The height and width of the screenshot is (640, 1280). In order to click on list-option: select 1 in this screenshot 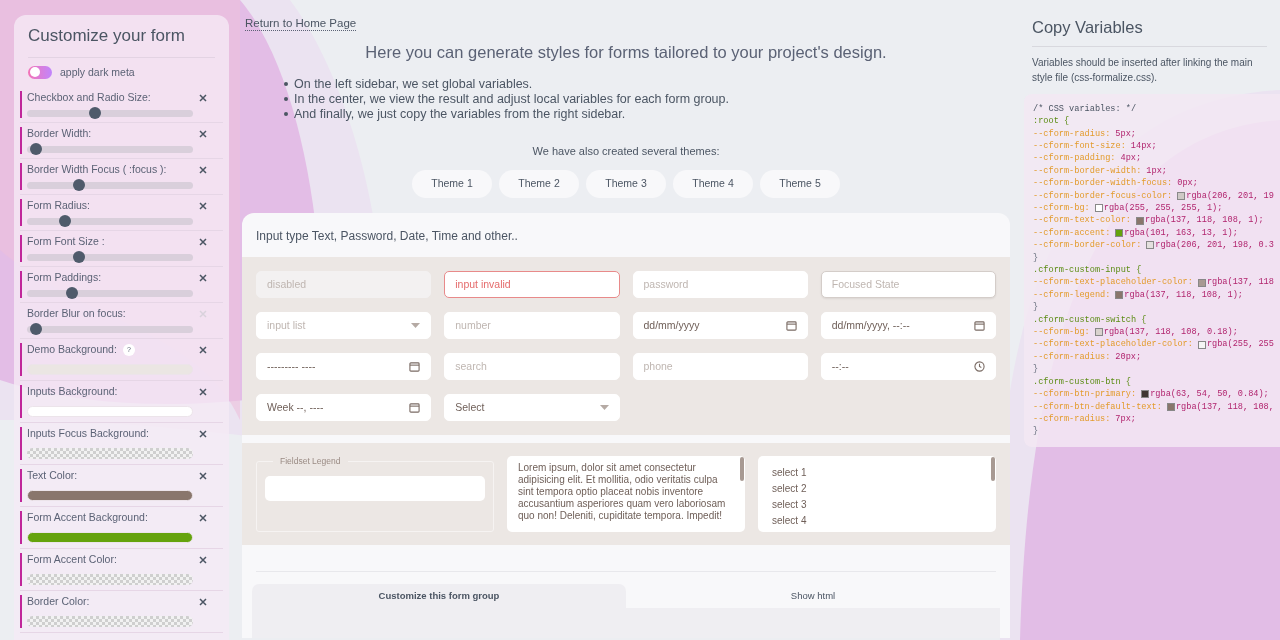, I will do `click(877, 473)`.